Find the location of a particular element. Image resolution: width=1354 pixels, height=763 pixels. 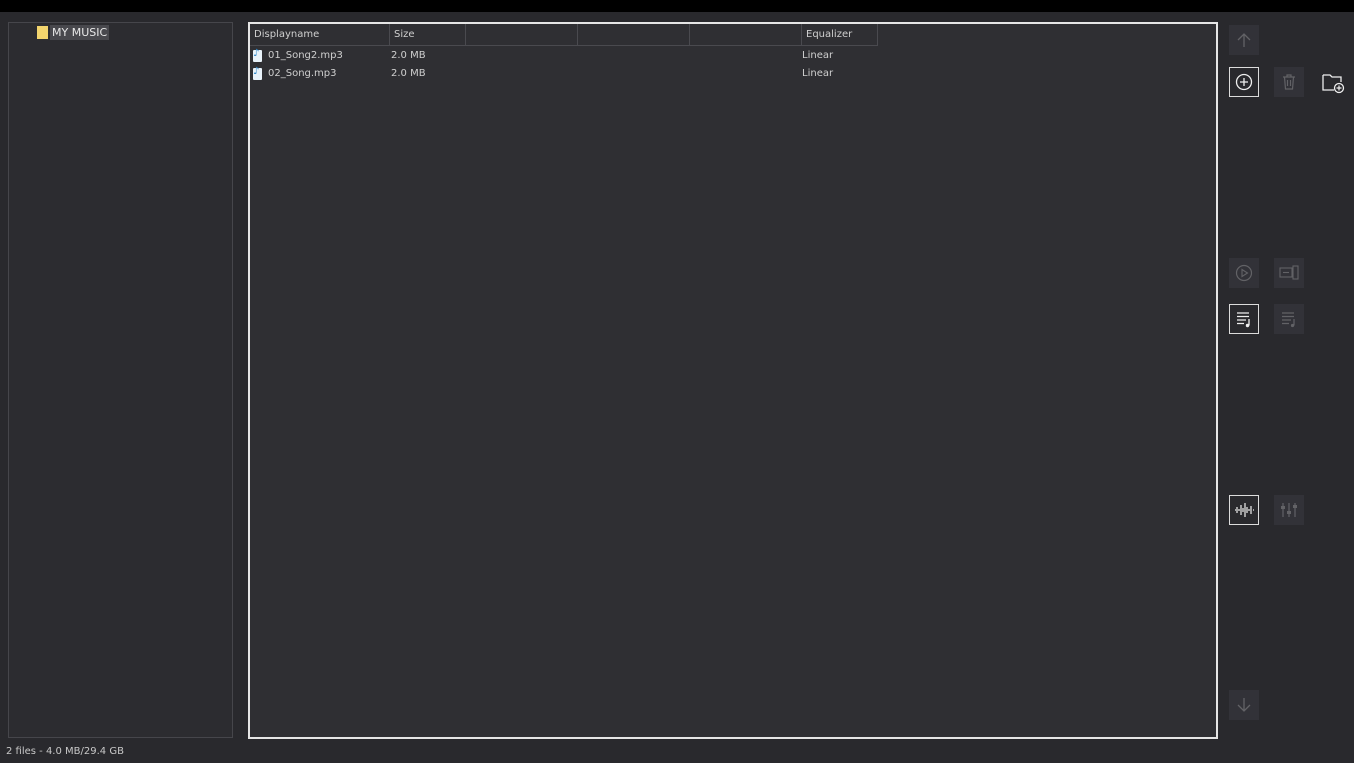

window-top-strip is located at coordinates (677, 6).